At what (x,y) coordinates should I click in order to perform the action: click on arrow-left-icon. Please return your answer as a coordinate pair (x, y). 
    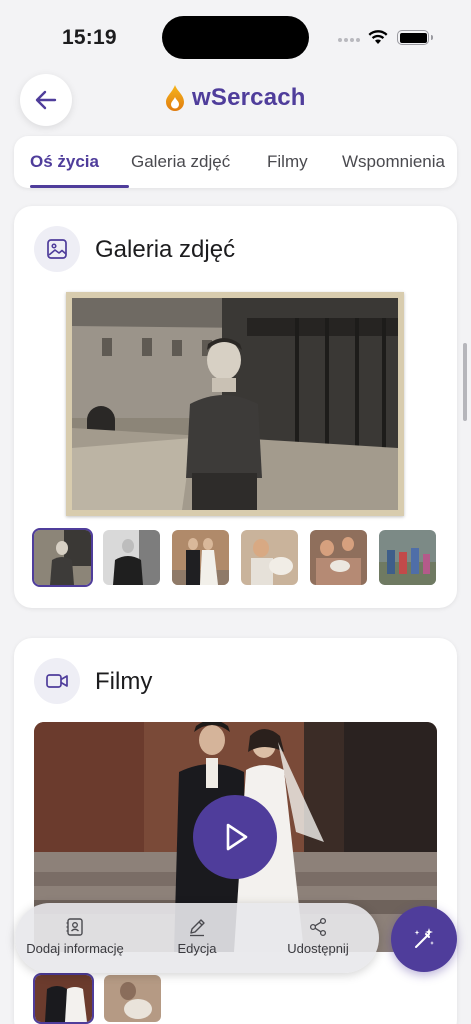
    Looking at the image, I should click on (46, 100).